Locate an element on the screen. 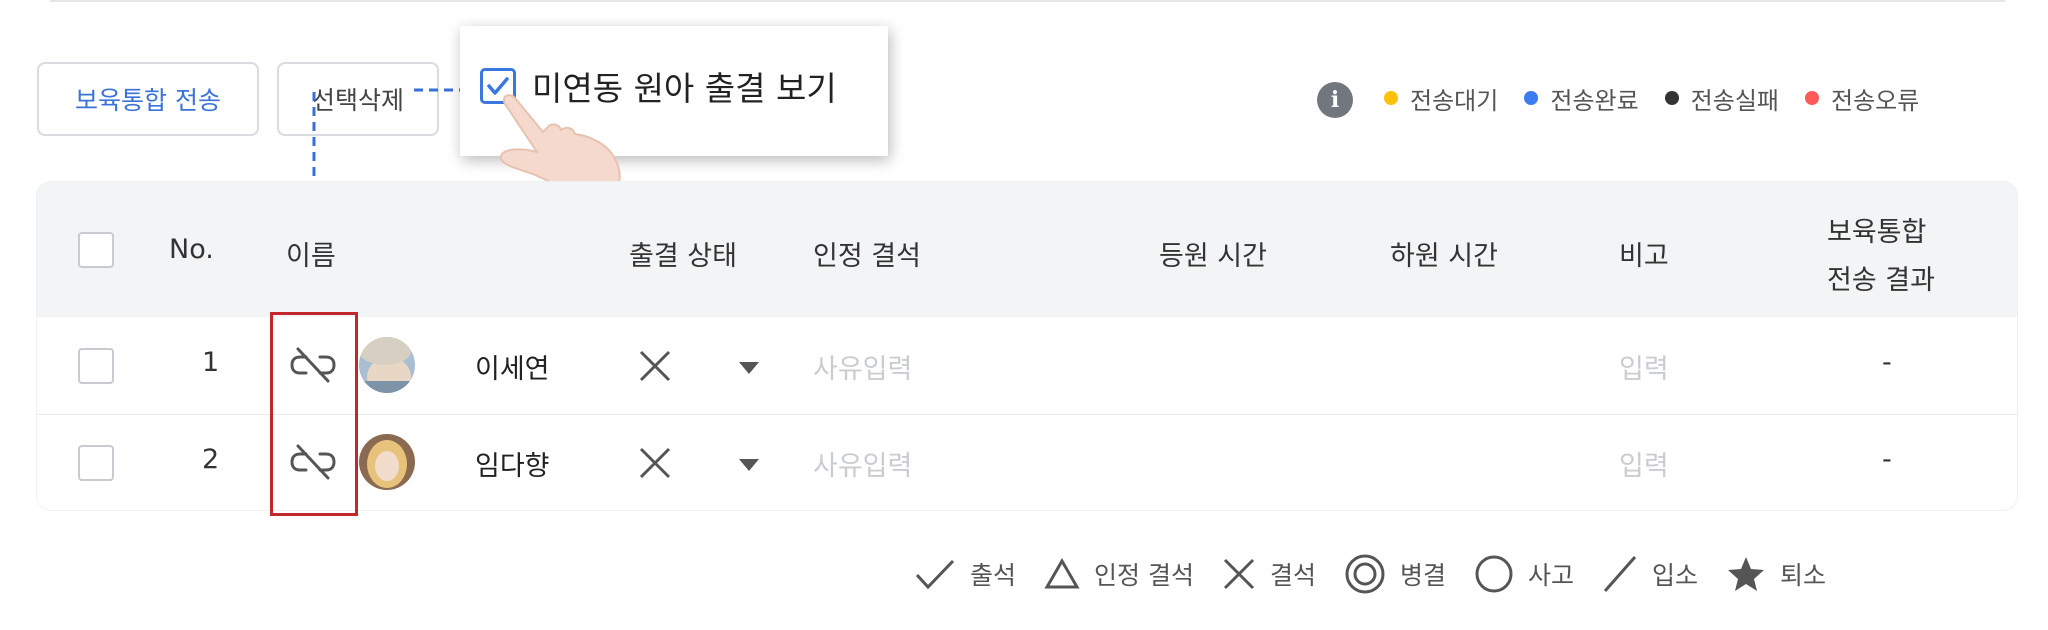  status-legend-failed: 전송실패 is located at coordinates (1734, 100).